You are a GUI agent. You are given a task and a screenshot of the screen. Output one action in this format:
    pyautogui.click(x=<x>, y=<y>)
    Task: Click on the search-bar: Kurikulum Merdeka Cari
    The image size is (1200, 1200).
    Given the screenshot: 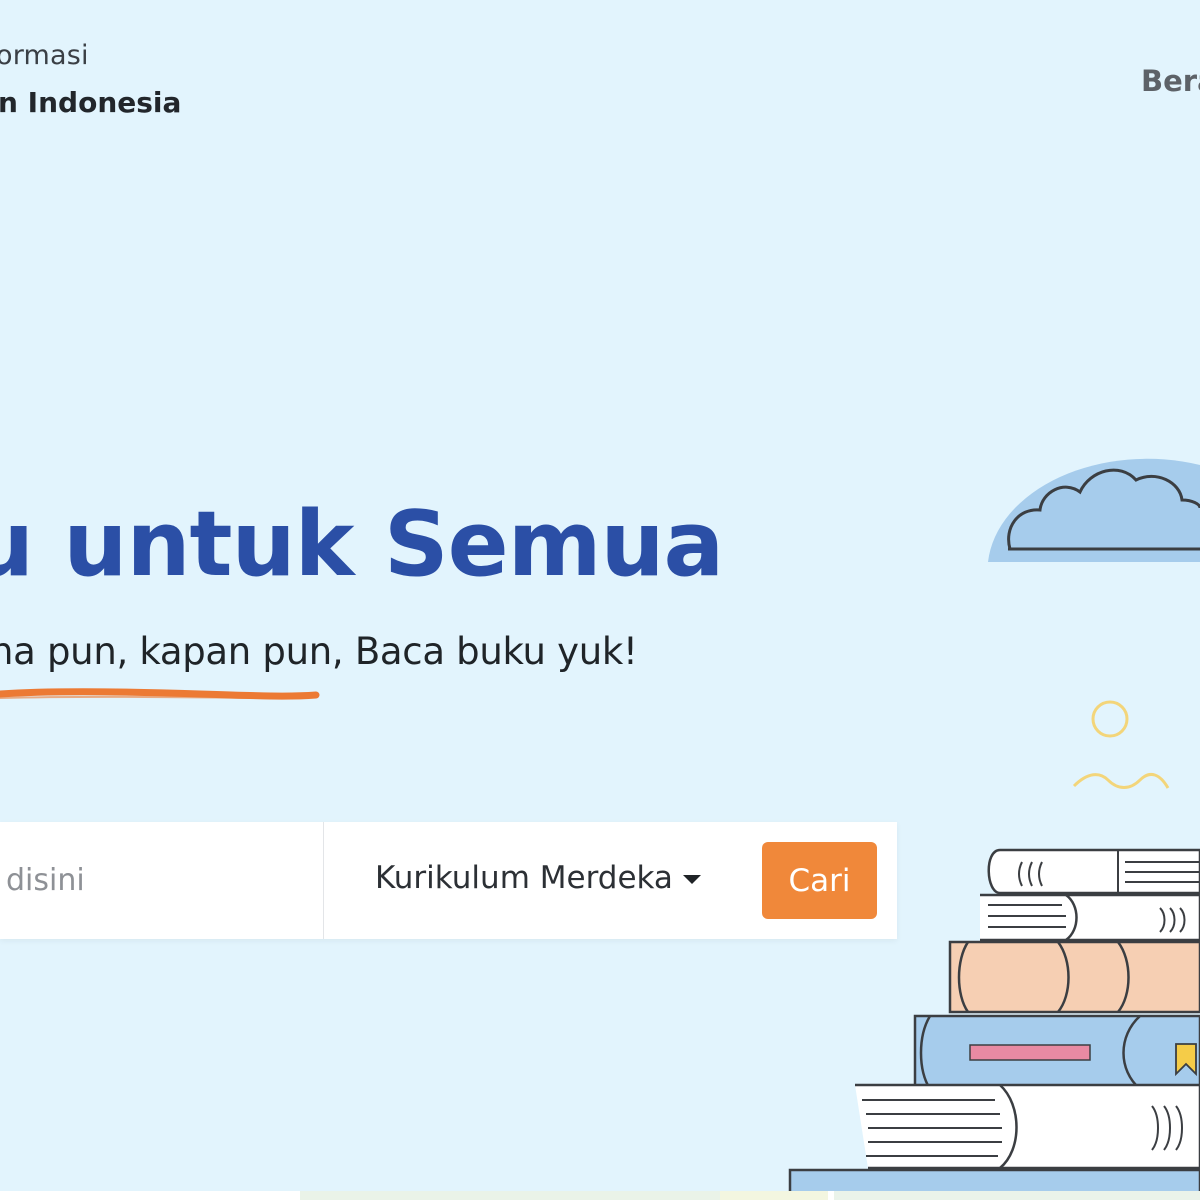 What is the action you would take?
    pyautogui.click(x=448, y=880)
    